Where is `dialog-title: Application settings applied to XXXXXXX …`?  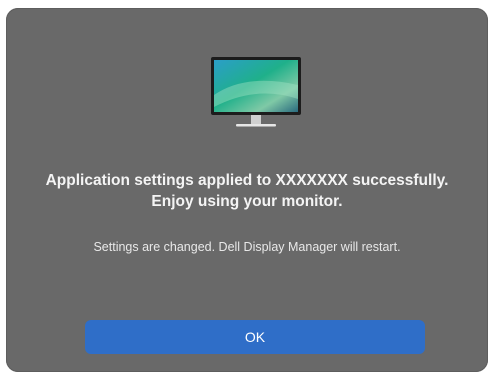
dialog-title: Application settings applied to XXXXXXX … is located at coordinates (247, 191).